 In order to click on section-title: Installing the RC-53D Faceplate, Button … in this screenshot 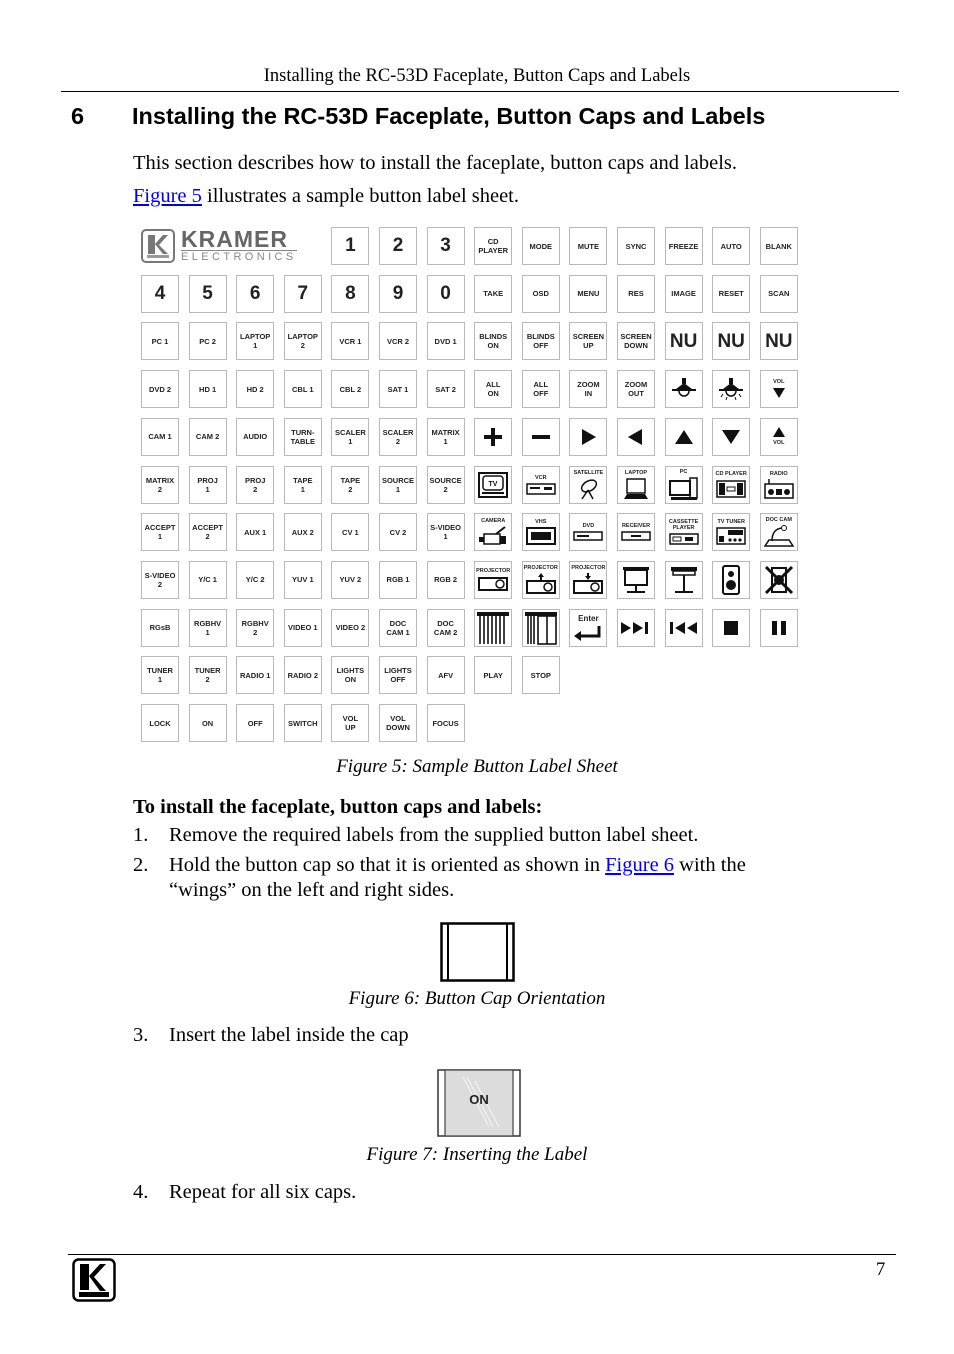, I will do `click(449, 116)`.